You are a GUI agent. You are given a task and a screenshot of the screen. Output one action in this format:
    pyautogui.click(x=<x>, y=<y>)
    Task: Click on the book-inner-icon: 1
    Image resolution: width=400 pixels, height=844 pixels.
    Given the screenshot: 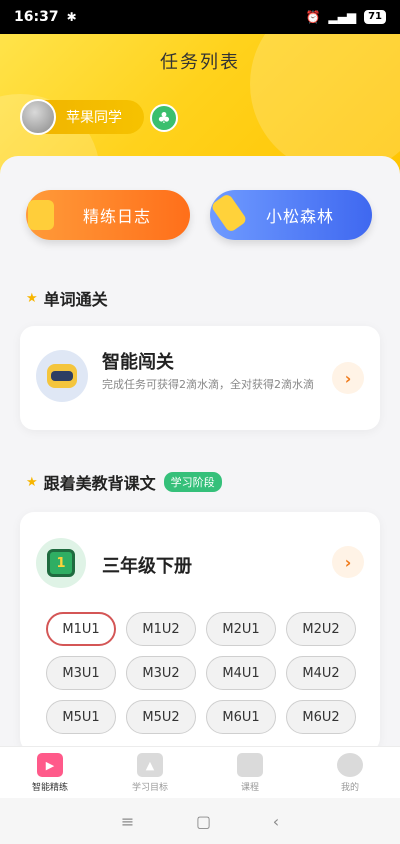 What is the action you would take?
    pyautogui.click(x=61, y=563)
    